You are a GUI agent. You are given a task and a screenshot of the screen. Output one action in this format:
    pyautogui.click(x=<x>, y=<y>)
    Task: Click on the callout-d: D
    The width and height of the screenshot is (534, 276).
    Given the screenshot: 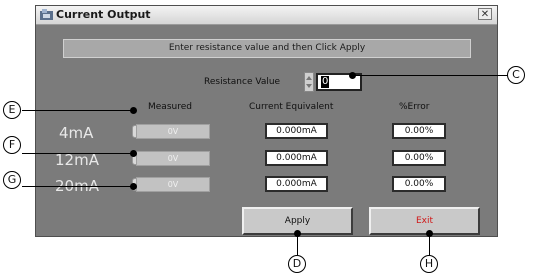 What is the action you would take?
    pyautogui.click(x=297, y=264)
    